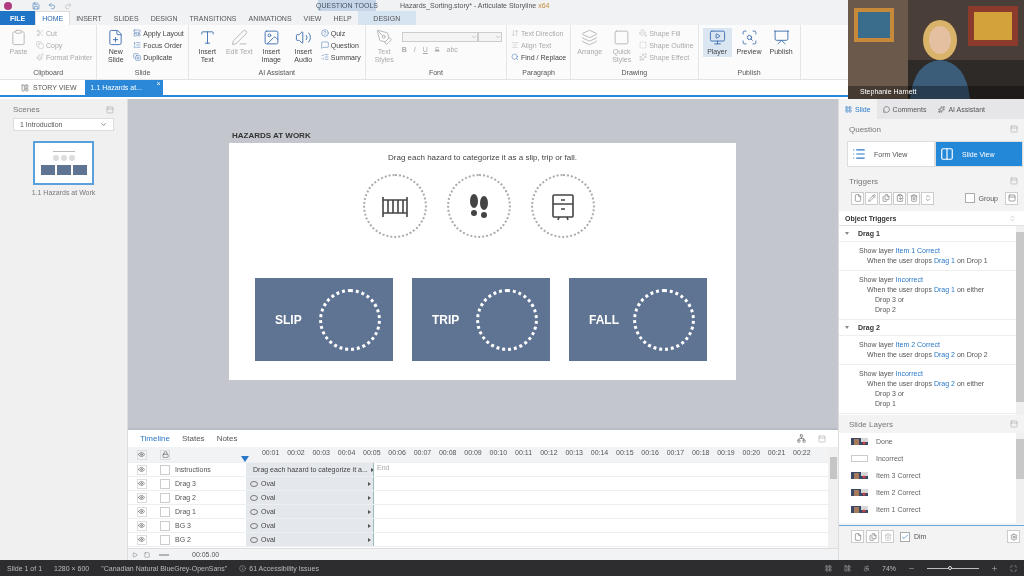  I want to click on window-icon, so click(1011, 198).